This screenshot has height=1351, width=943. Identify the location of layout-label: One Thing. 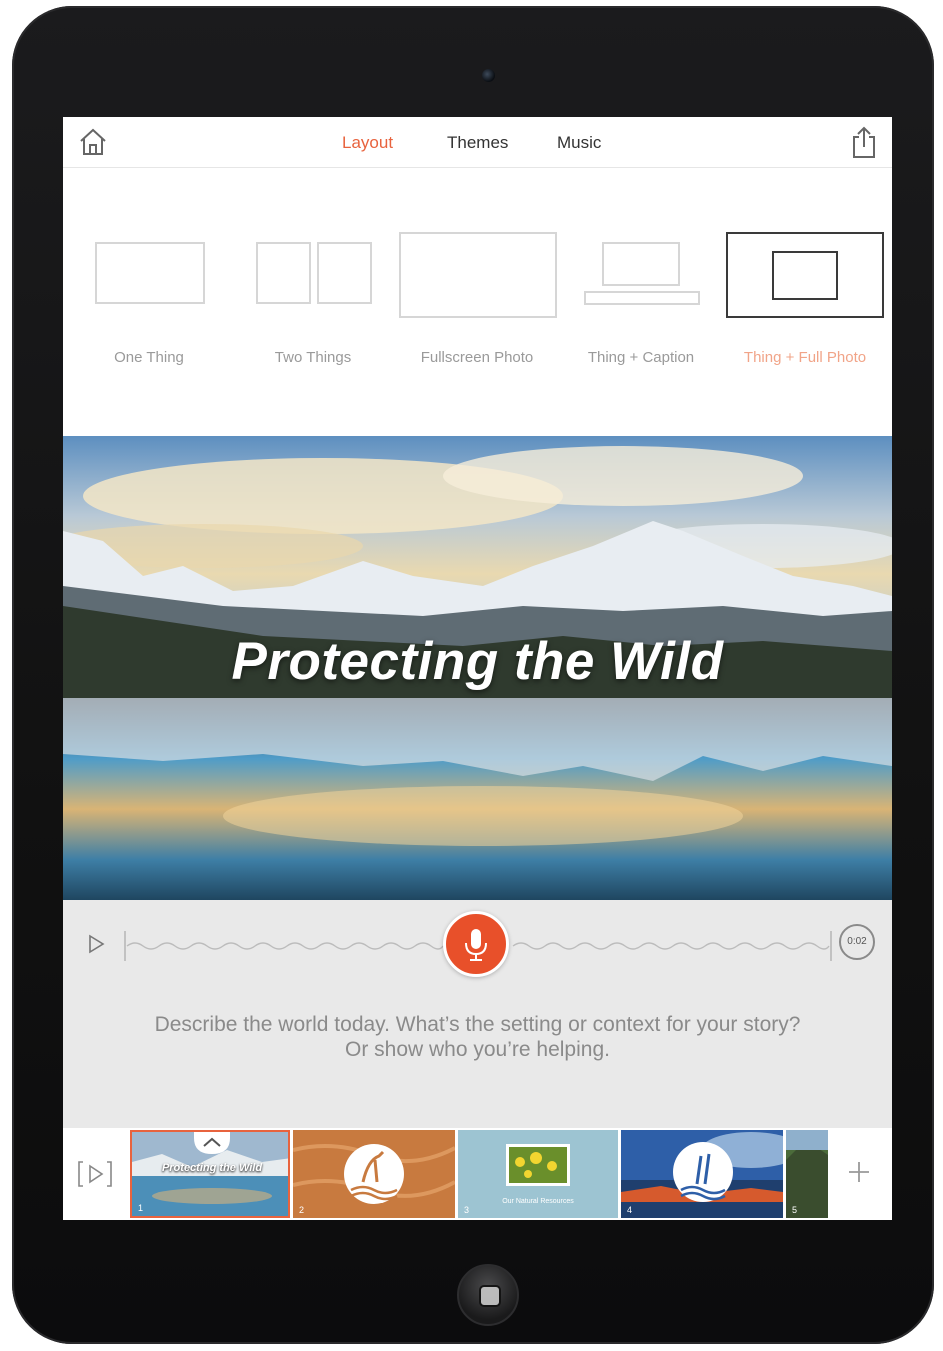
(149, 357).